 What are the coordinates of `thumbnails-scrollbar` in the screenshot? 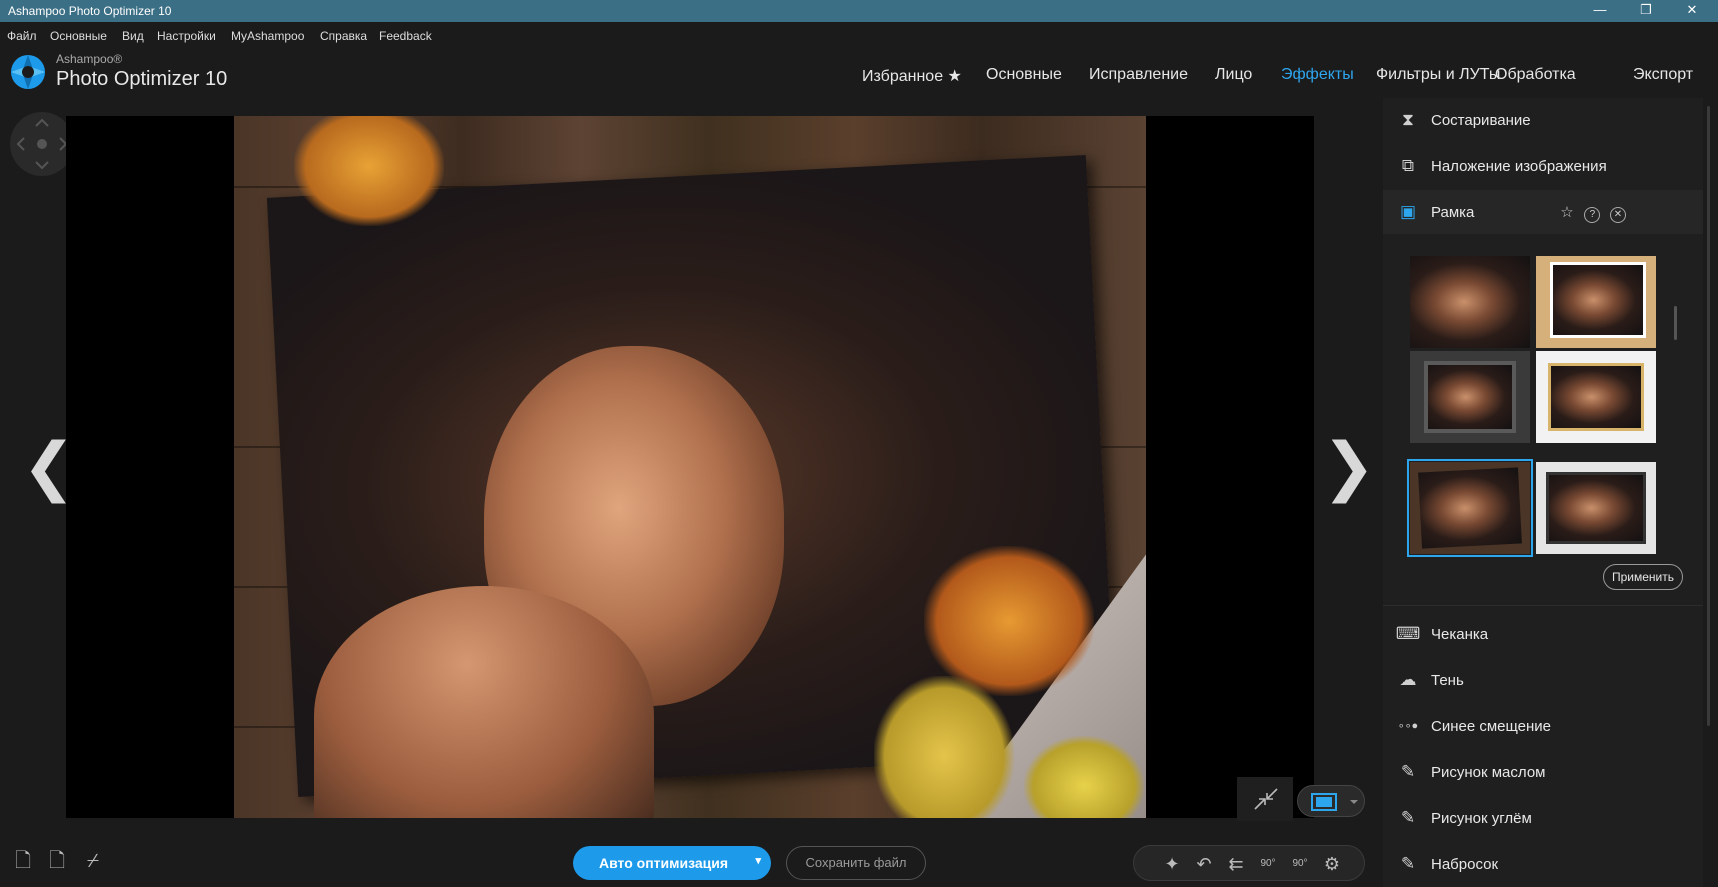 It's located at (1675, 323).